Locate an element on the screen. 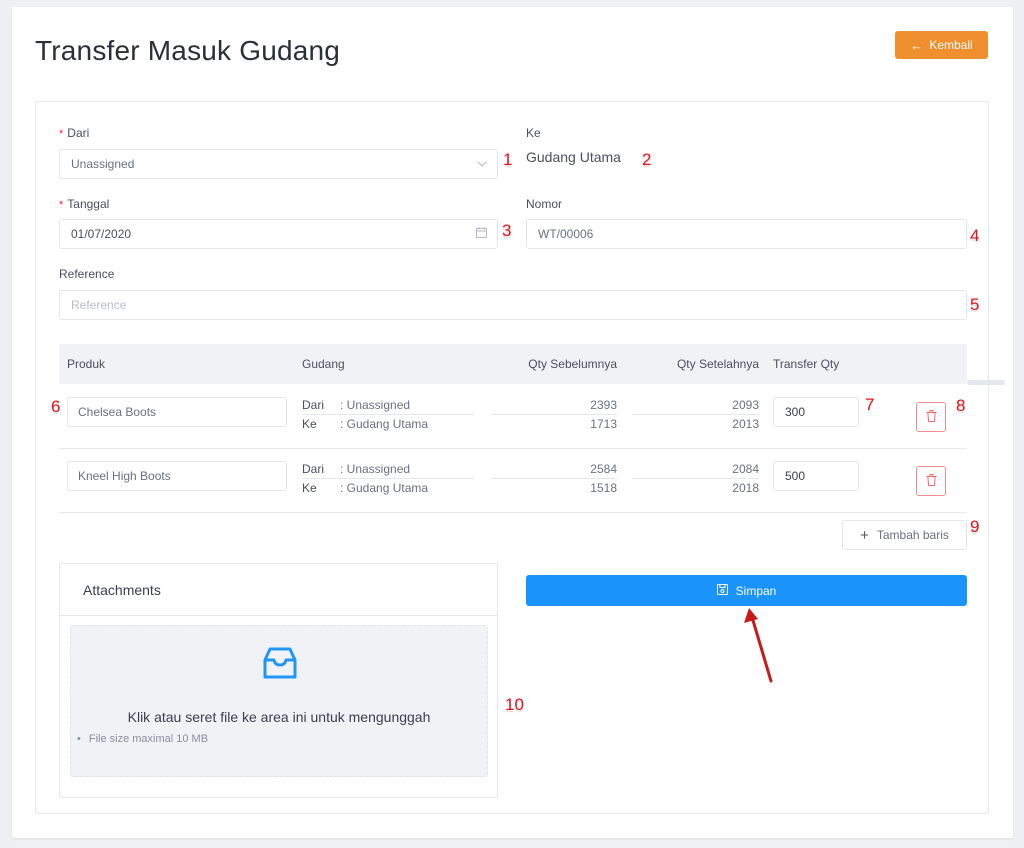 Image resolution: width=1024 pixels, height=848 pixels. qty-before-to: 1713 is located at coordinates (603, 424).